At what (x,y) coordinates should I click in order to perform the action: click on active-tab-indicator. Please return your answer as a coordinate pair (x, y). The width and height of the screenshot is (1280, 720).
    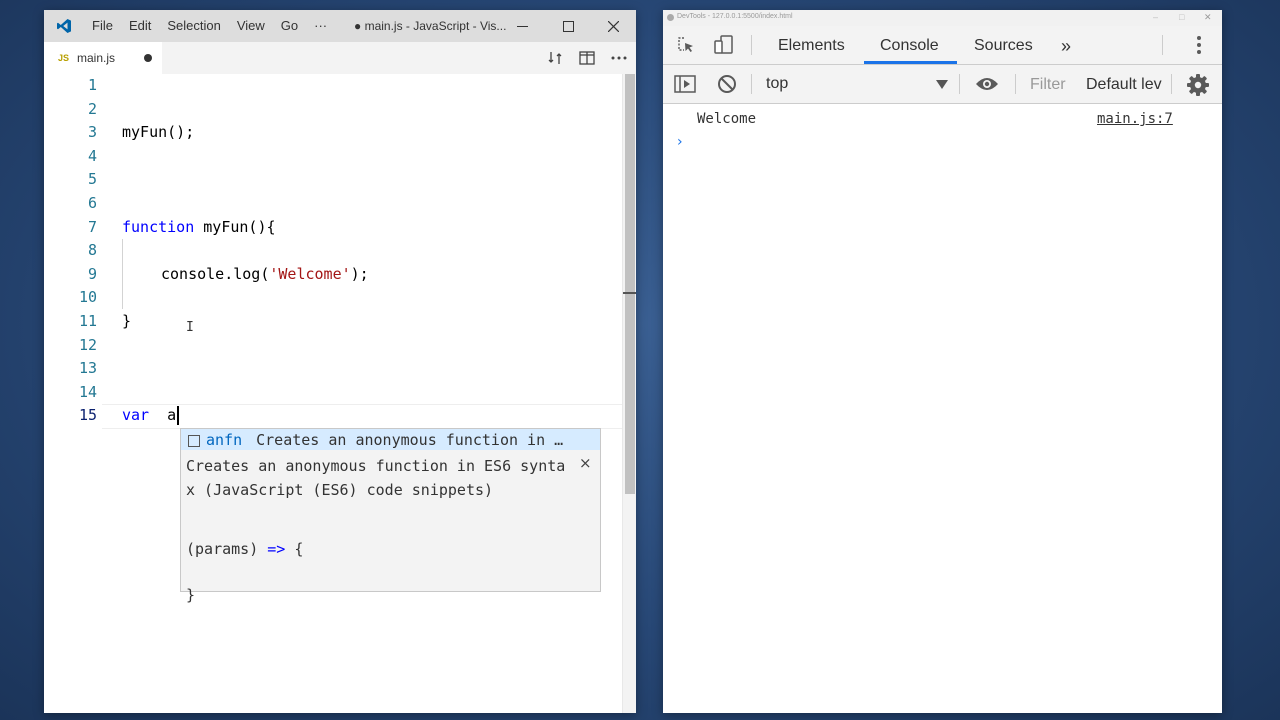
    Looking at the image, I should click on (910, 62).